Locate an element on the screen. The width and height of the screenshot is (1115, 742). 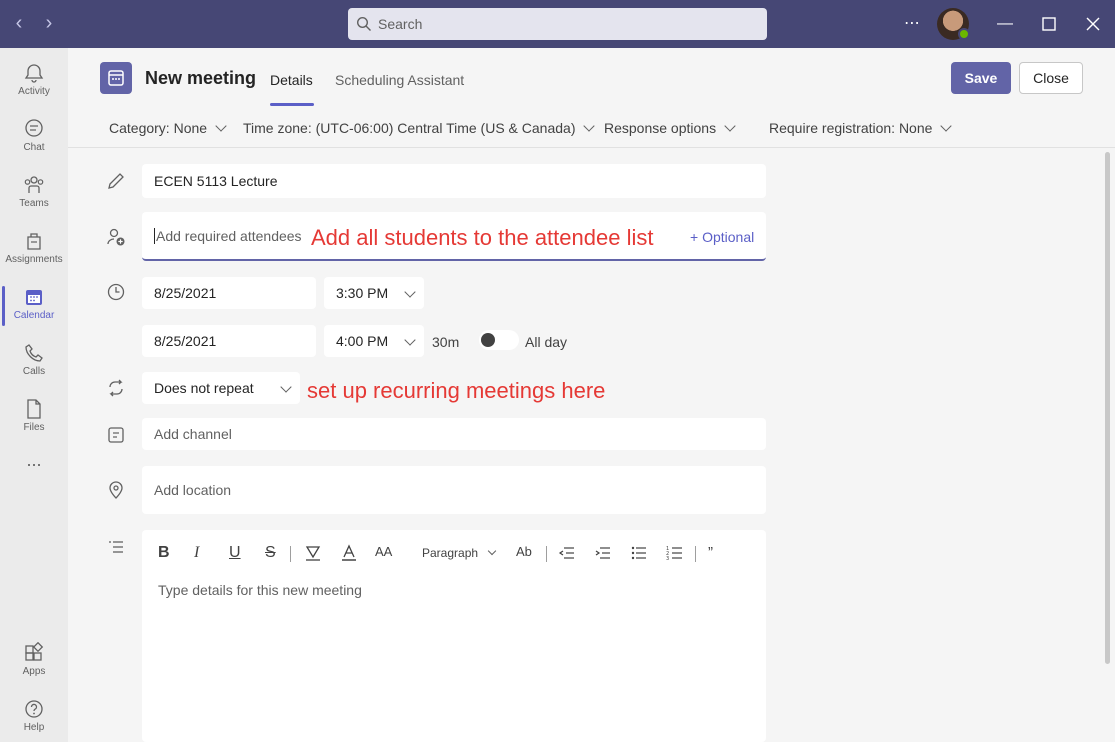
rail-item-calendar: Calendar is located at coordinates (34, 306).